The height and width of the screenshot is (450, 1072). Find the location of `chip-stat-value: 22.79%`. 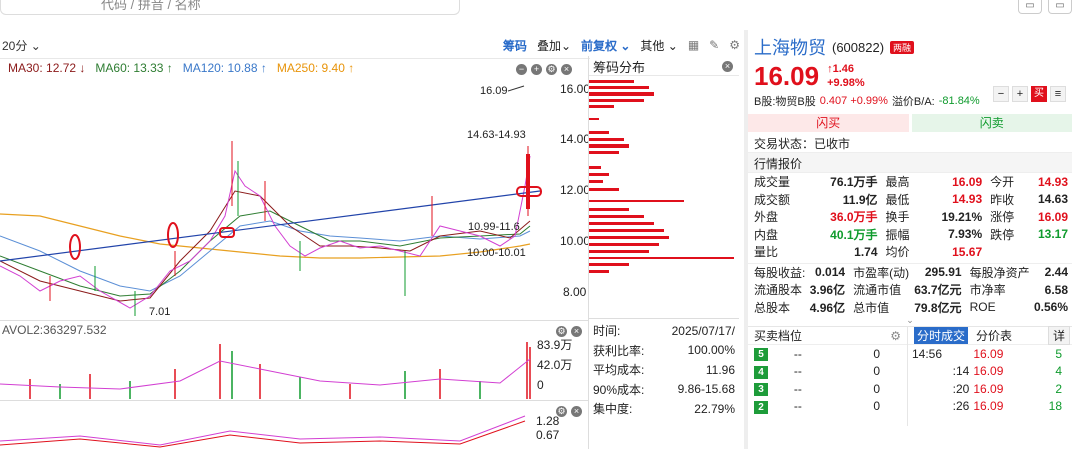

chip-stat-value: 22.79% is located at coordinates (696, 409).